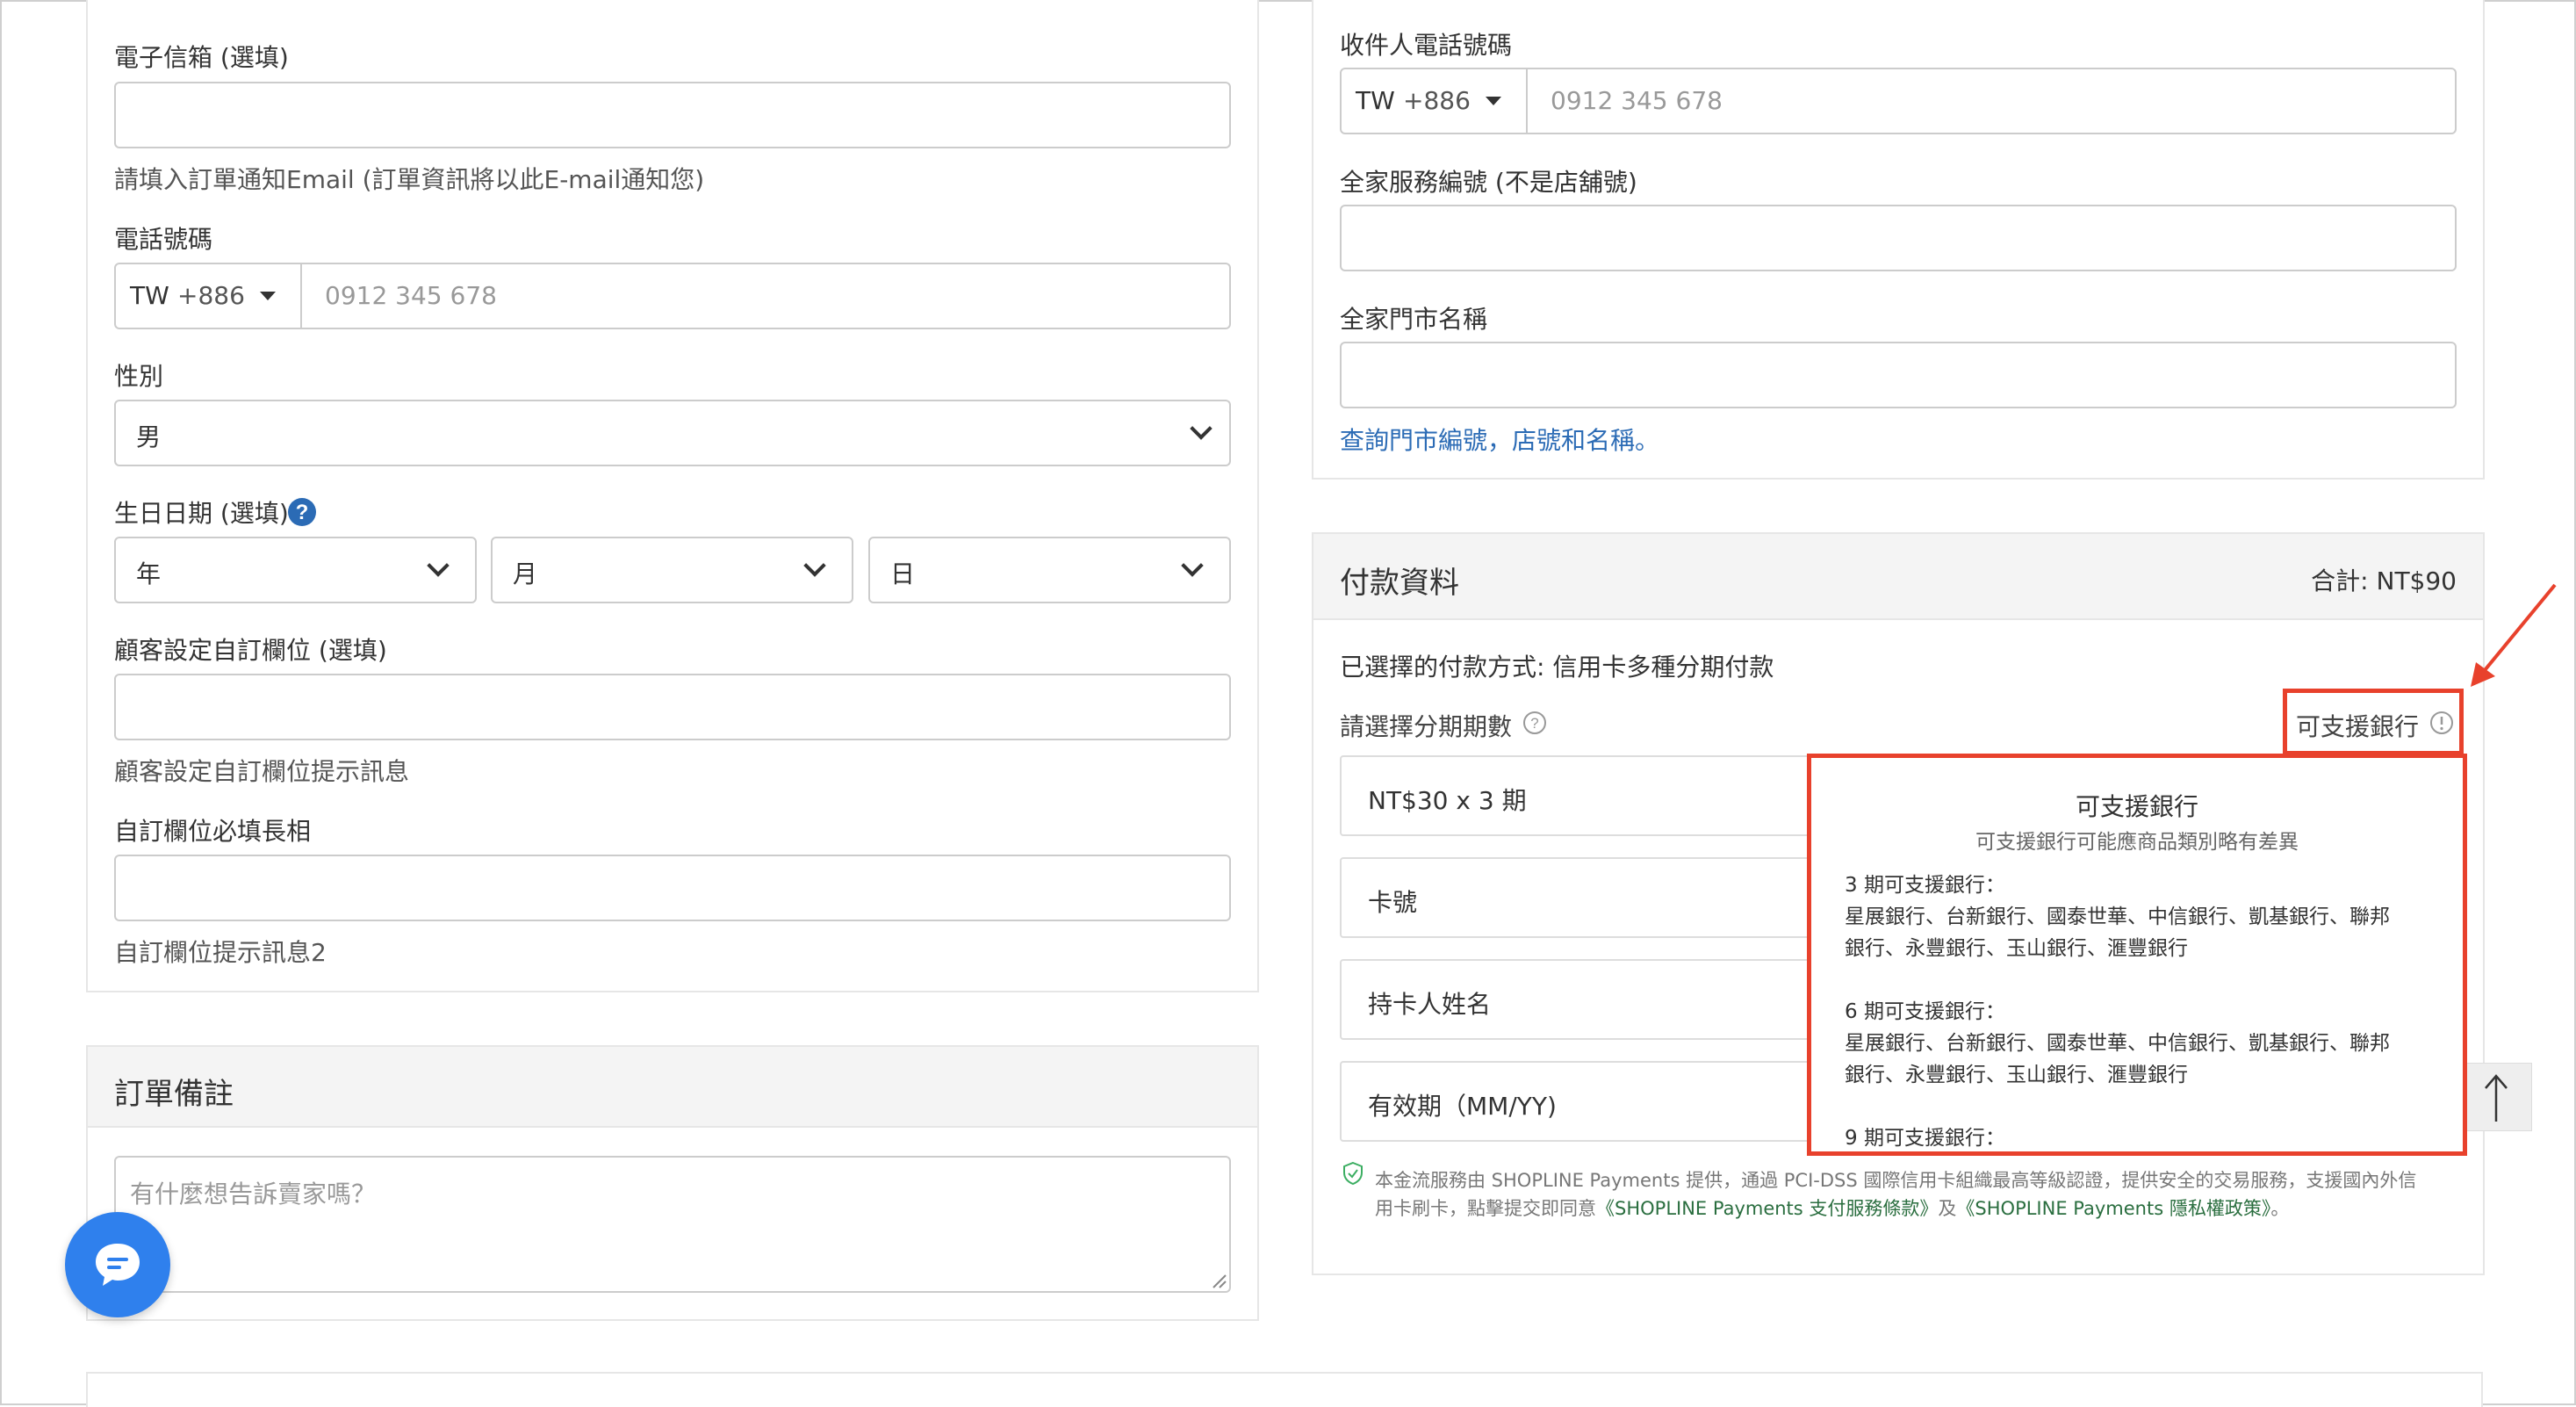  Describe the element at coordinates (1488, 183) in the screenshot. I see `service-no-label: 全家服務編號 (不是店舖號)` at that location.